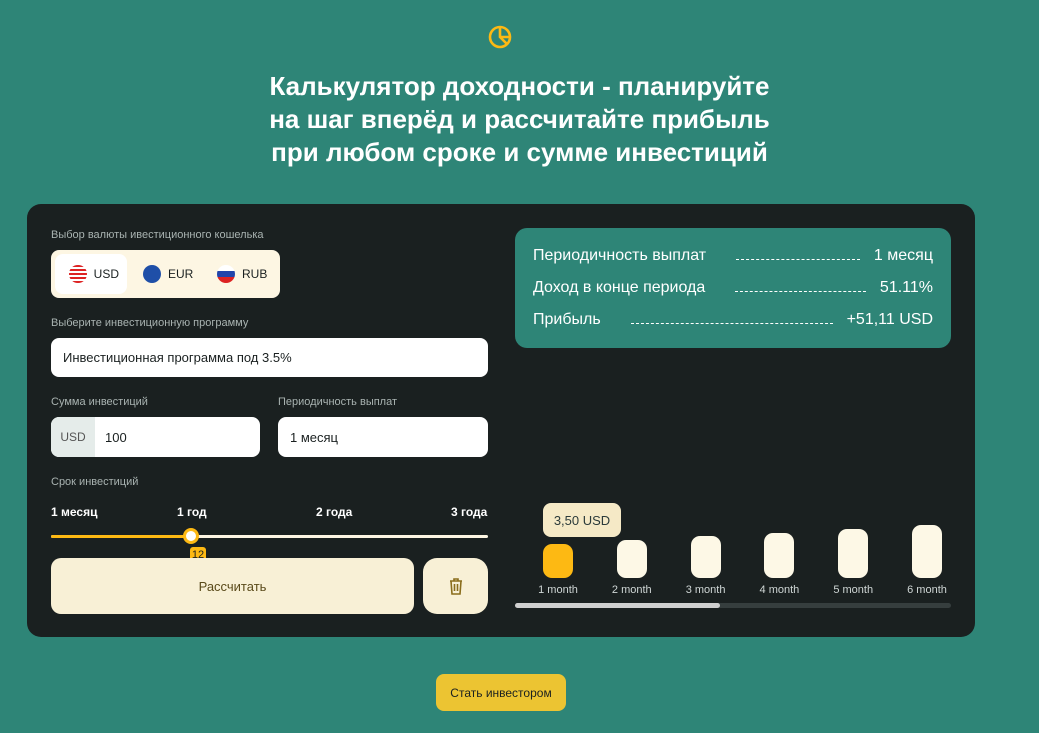  Describe the element at coordinates (239, 274) in the screenshot. I see `currency-rub: RUB` at that location.